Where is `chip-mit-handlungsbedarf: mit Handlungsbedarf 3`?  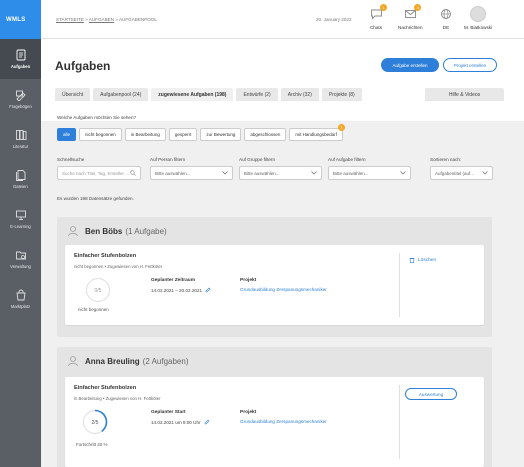
chip-mit-handlungsbedarf: mit Handlungsbedarf 3 is located at coordinates (317, 132).